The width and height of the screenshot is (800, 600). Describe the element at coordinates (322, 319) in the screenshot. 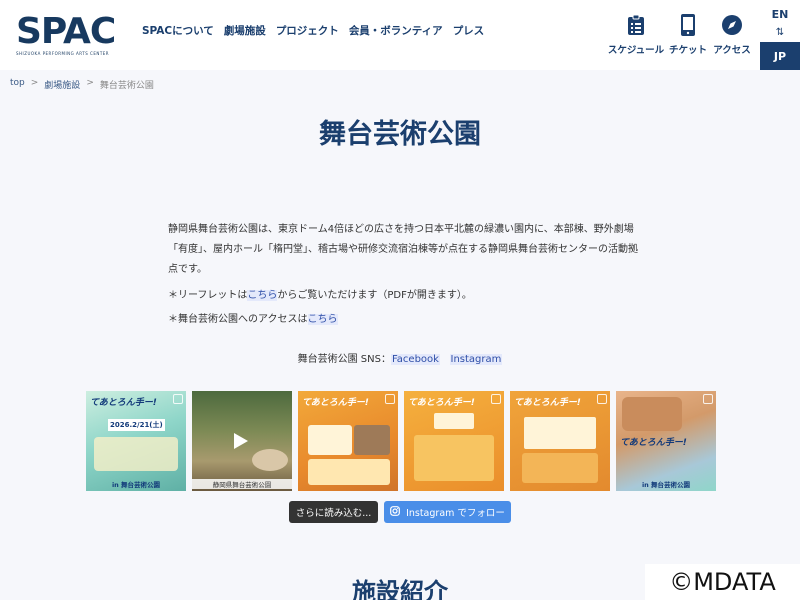

I see `access-page-link: こちら` at that location.